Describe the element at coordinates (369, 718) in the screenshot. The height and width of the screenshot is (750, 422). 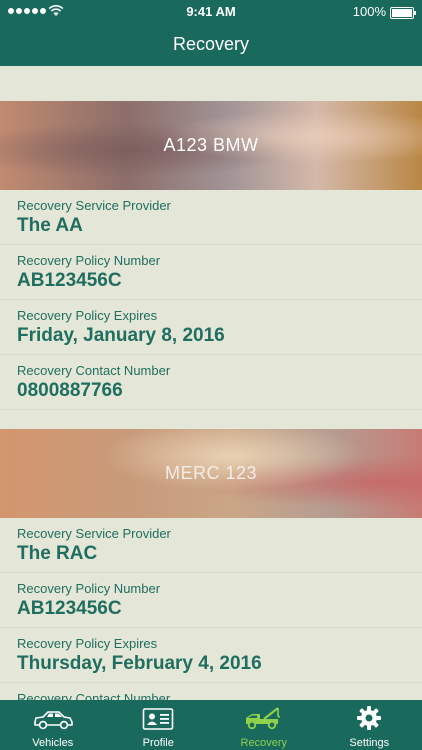
I see `gear-icon` at that location.